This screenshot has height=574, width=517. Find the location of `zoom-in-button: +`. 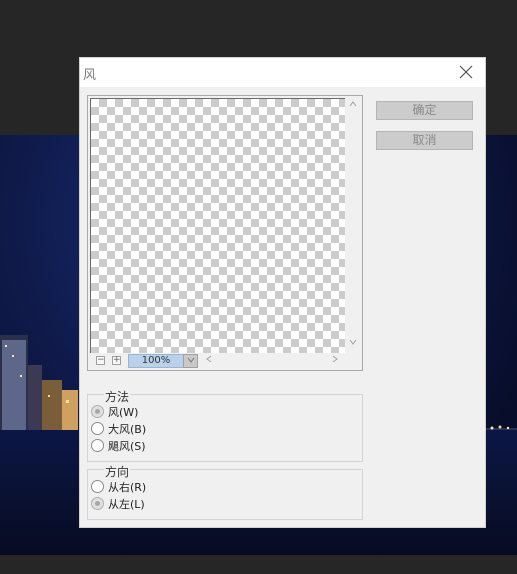

zoom-in-button: + is located at coordinates (116, 360).